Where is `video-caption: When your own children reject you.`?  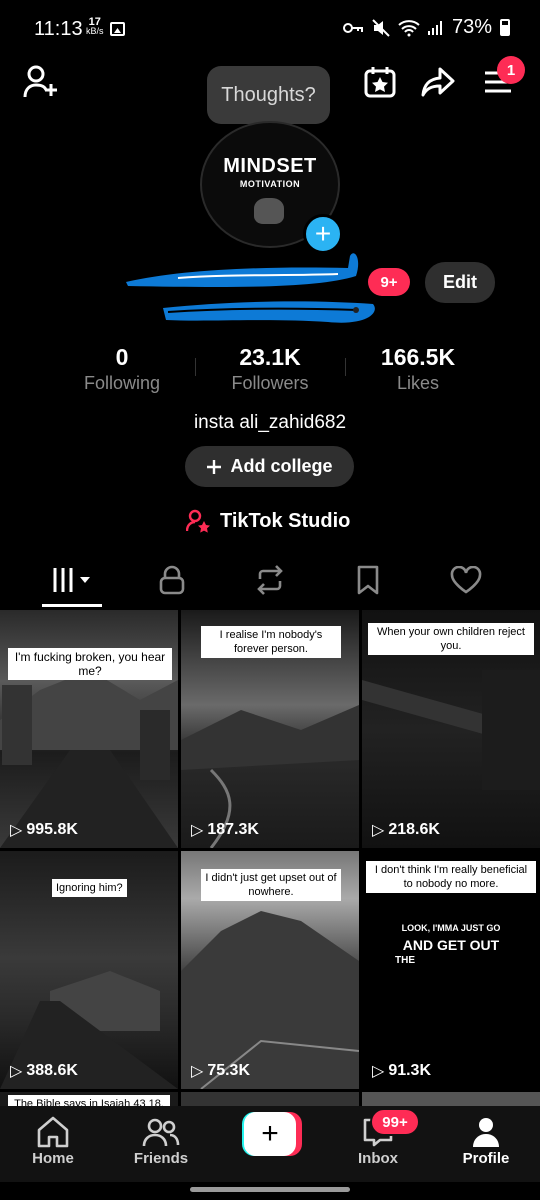
video-caption: When your own children reject you. is located at coordinates (451, 639).